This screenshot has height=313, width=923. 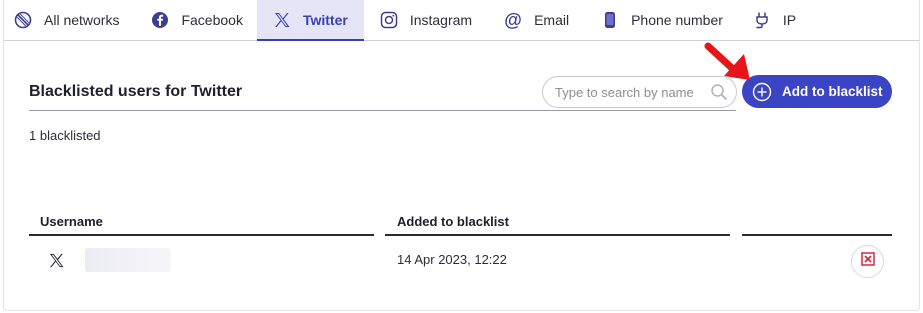 I want to click on tab-phone-number: Phone number, so click(x=660, y=20).